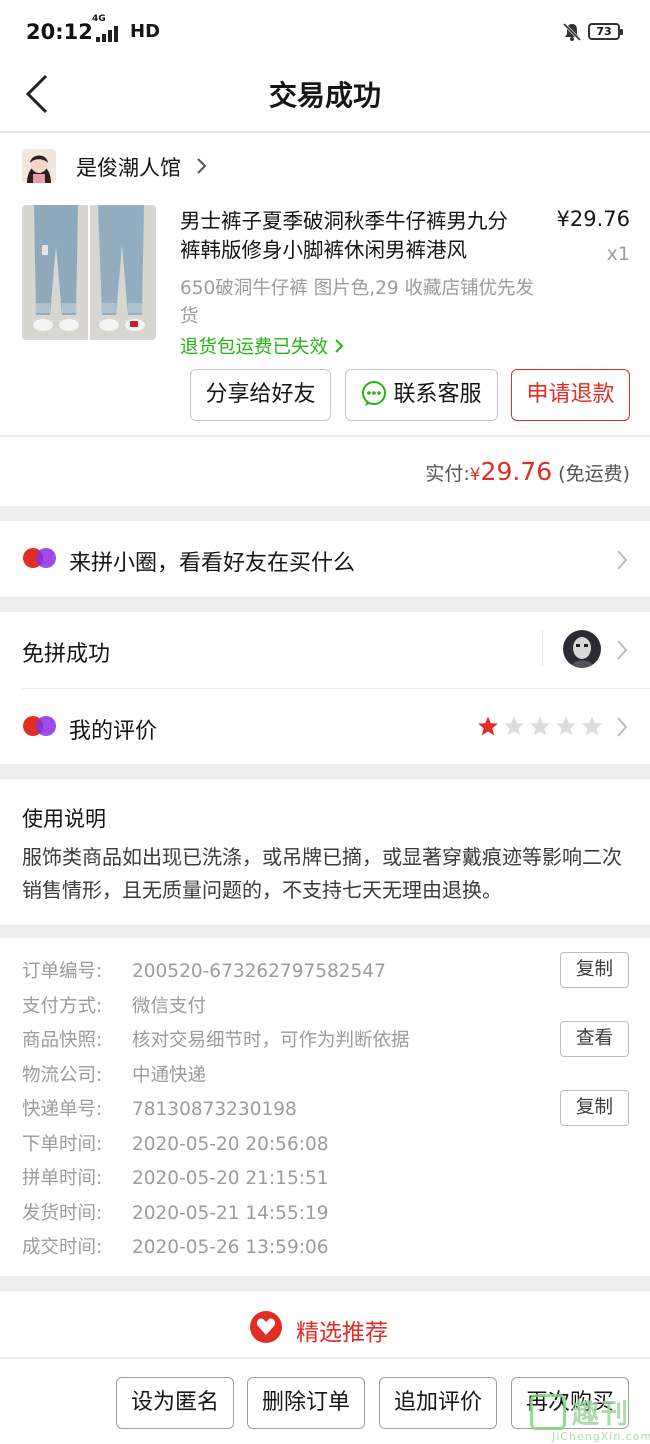  I want to click on order-info-value: 2020-05-20 20:56:08, so click(230, 1144).